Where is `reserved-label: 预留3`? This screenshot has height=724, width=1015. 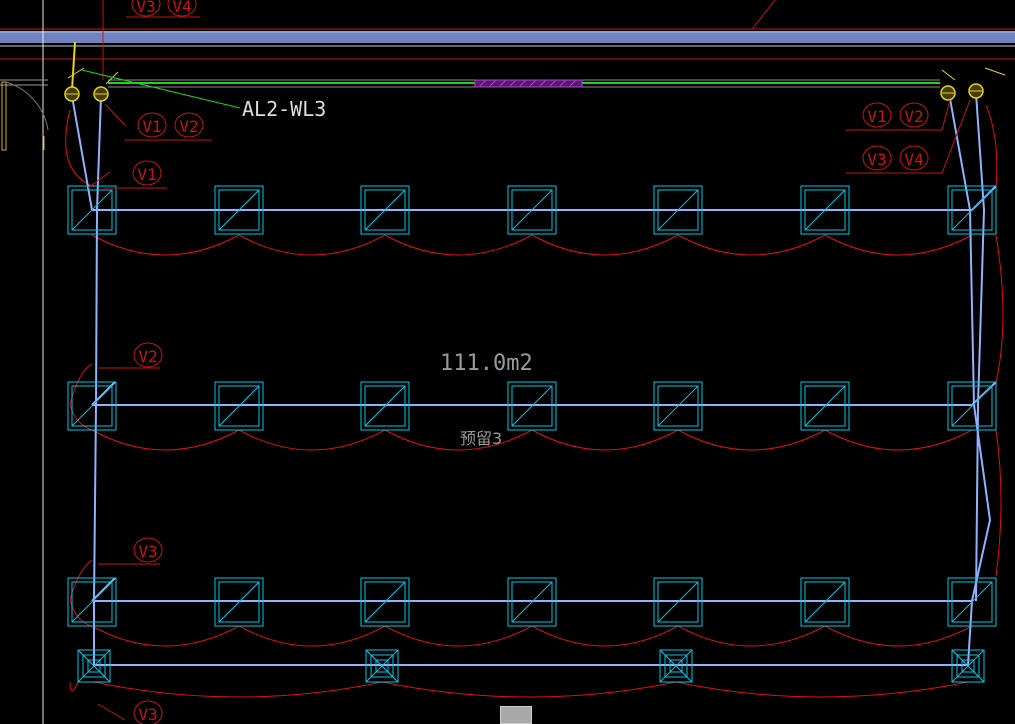
reserved-label: 预留3 is located at coordinates (481, 438).